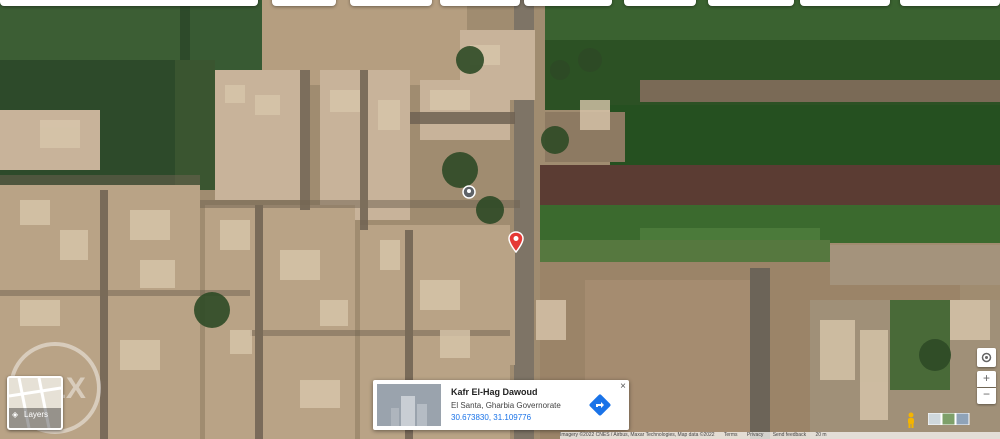 The width and height of the screenshot is (1000, 439). I want to click on scale-label: 20 m, so click(821, 435).